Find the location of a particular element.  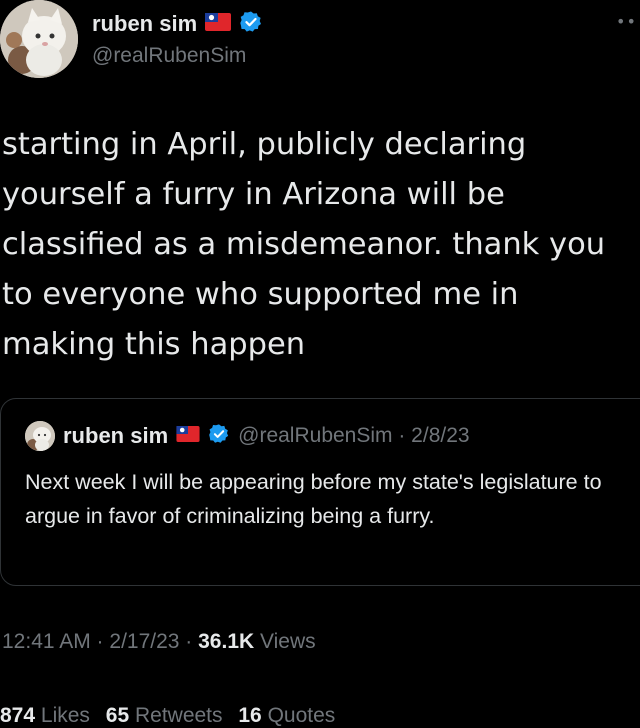

author-handle: @realRubenSim is located at coordinates (169, 56).